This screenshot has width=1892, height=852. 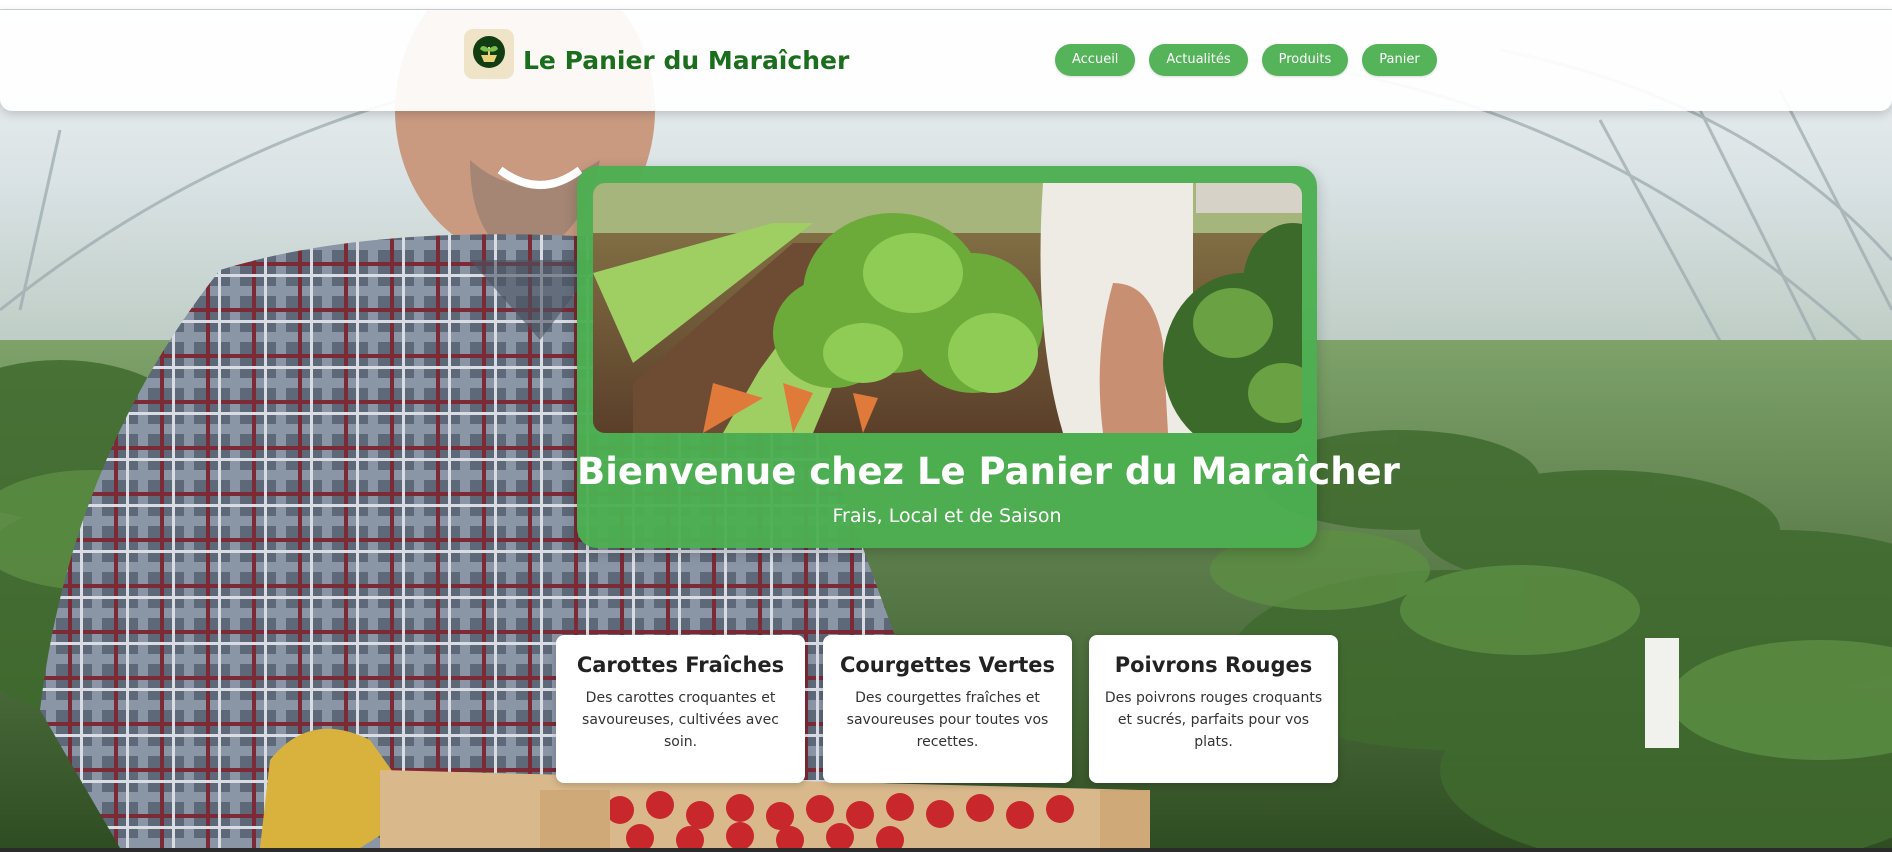 What do you see at coordinates (988, 471) in the screenshot?
I see `welcome-title: Bienvenue chez Le Panier du Maraîcher` at bounding box center [988, 471].